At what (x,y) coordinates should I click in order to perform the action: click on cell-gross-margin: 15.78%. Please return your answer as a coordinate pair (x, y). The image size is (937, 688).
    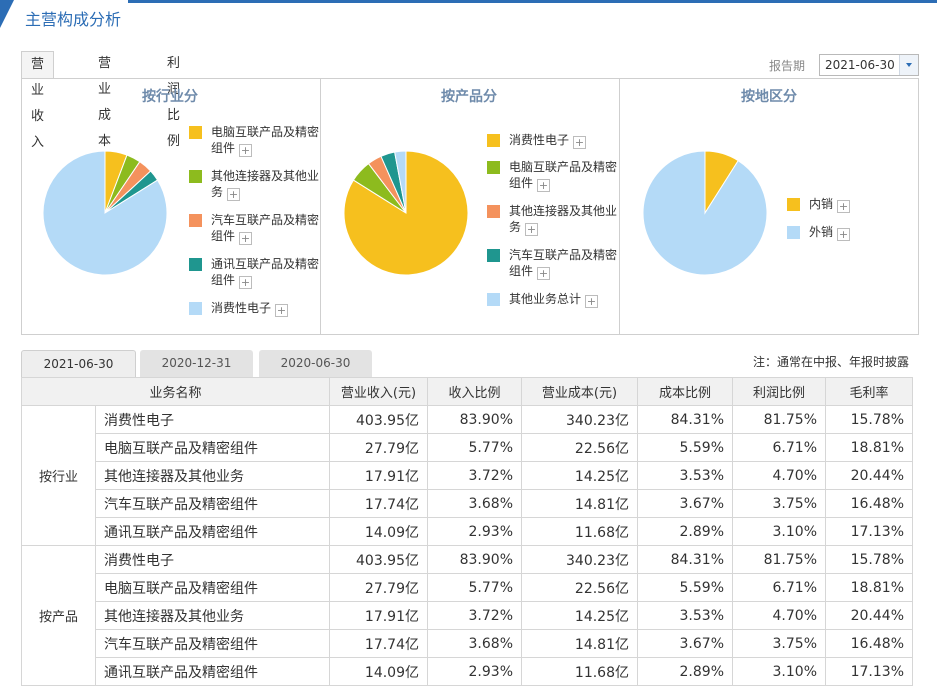
    Looking at the image, I should click on (869, 559).